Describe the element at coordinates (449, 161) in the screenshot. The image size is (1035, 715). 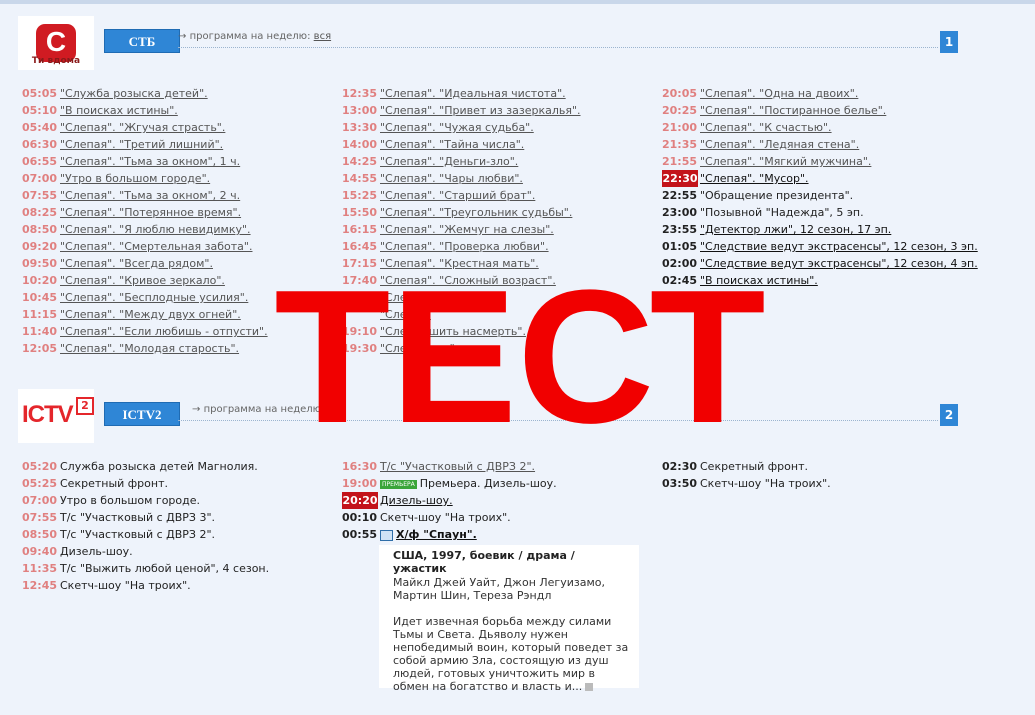
I see `program-title: "Слепая". "Деньги-зло".` at that location.